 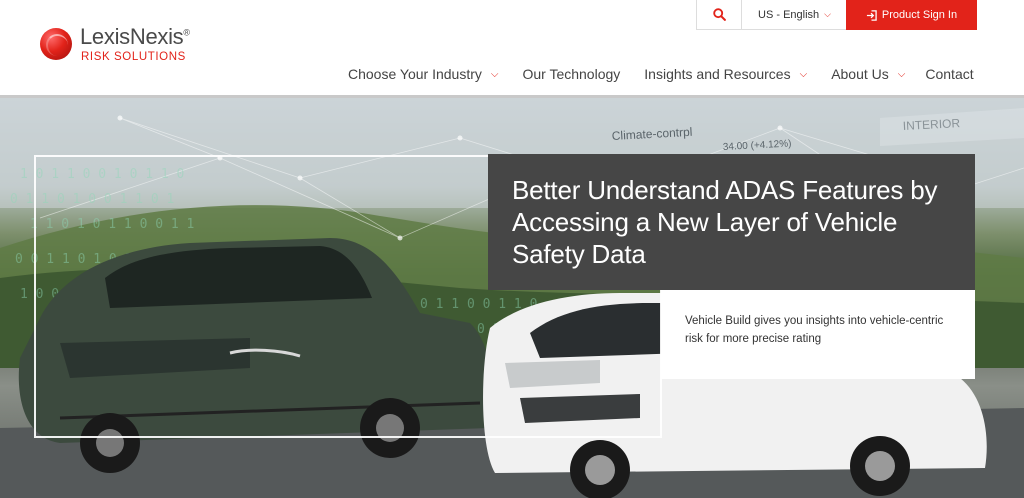 I want to click on utility-bar: US - English ⌵, so click(x=772, y=15).